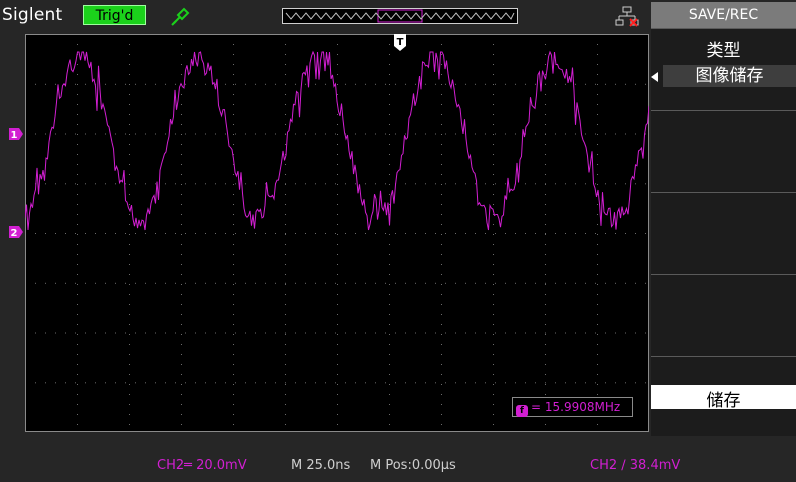 The width and height of the screenshot is (796, 482). Describe the element at coordinates (413, 465) in the screenshot. I see `horizontal-position-readout: M Pos:0.00µs` at that location.